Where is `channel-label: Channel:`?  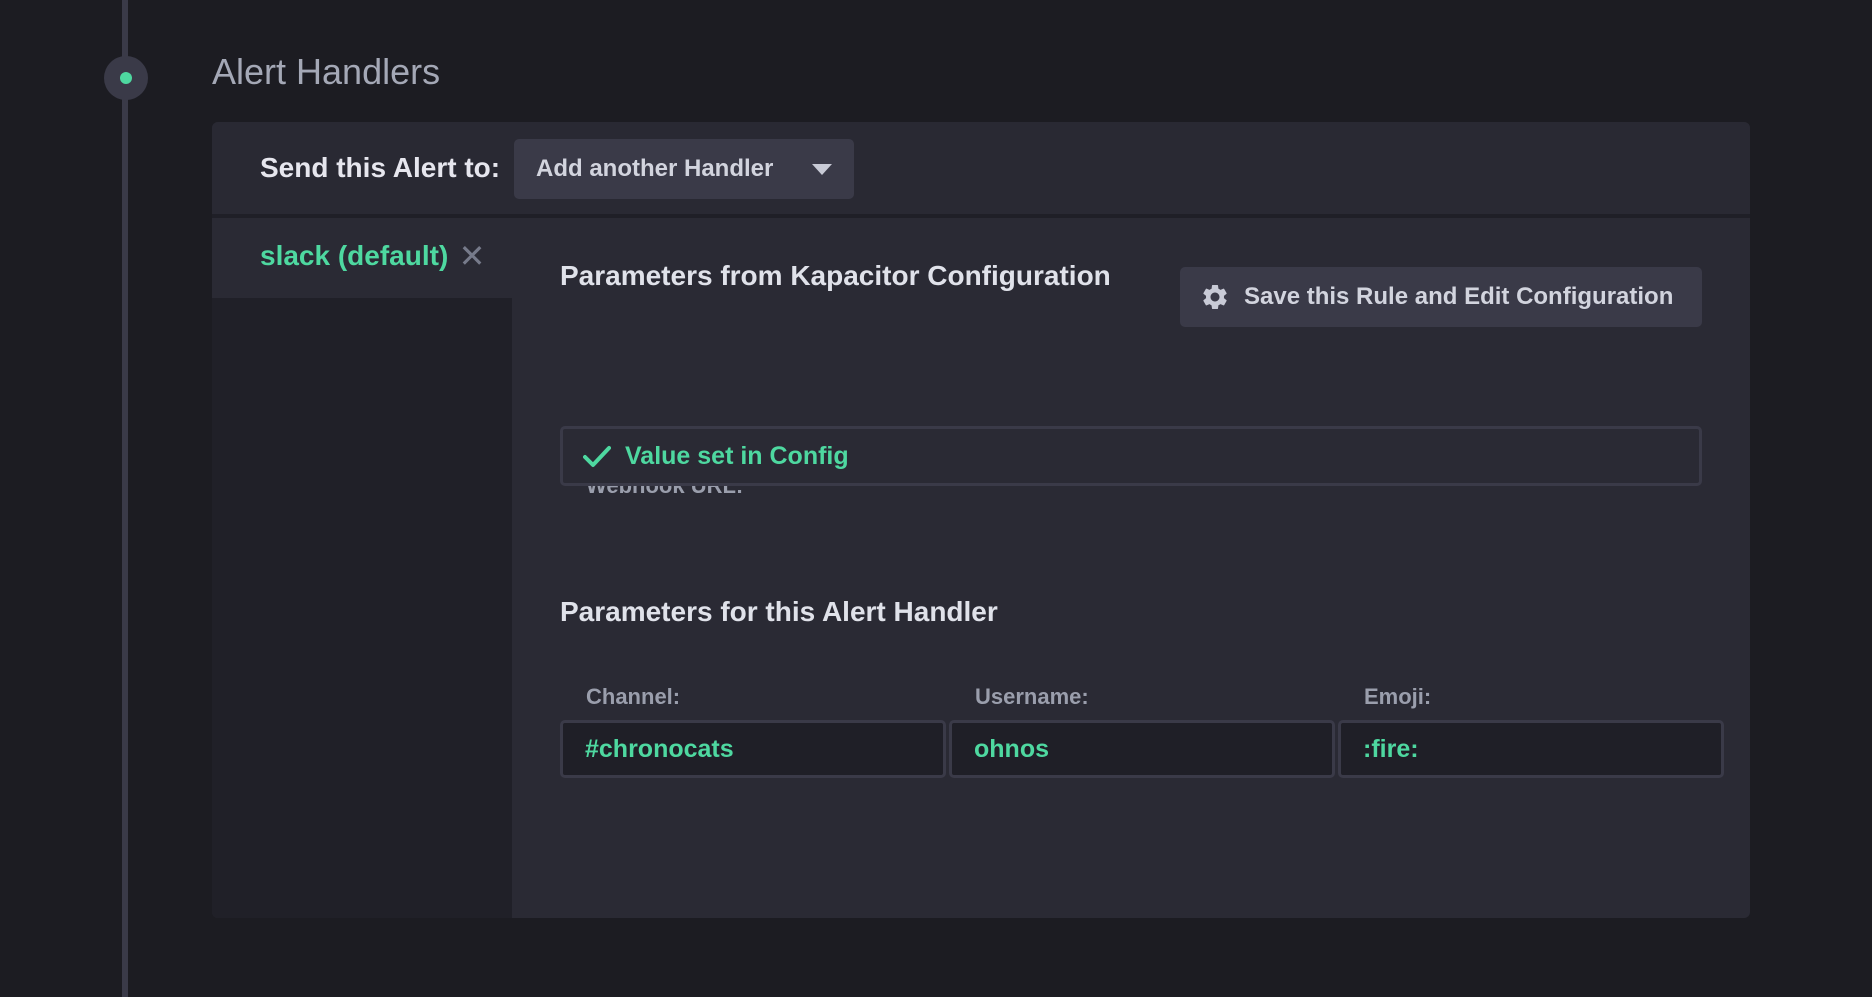
channel-label: Channel: is located at coordinates (633, 696).